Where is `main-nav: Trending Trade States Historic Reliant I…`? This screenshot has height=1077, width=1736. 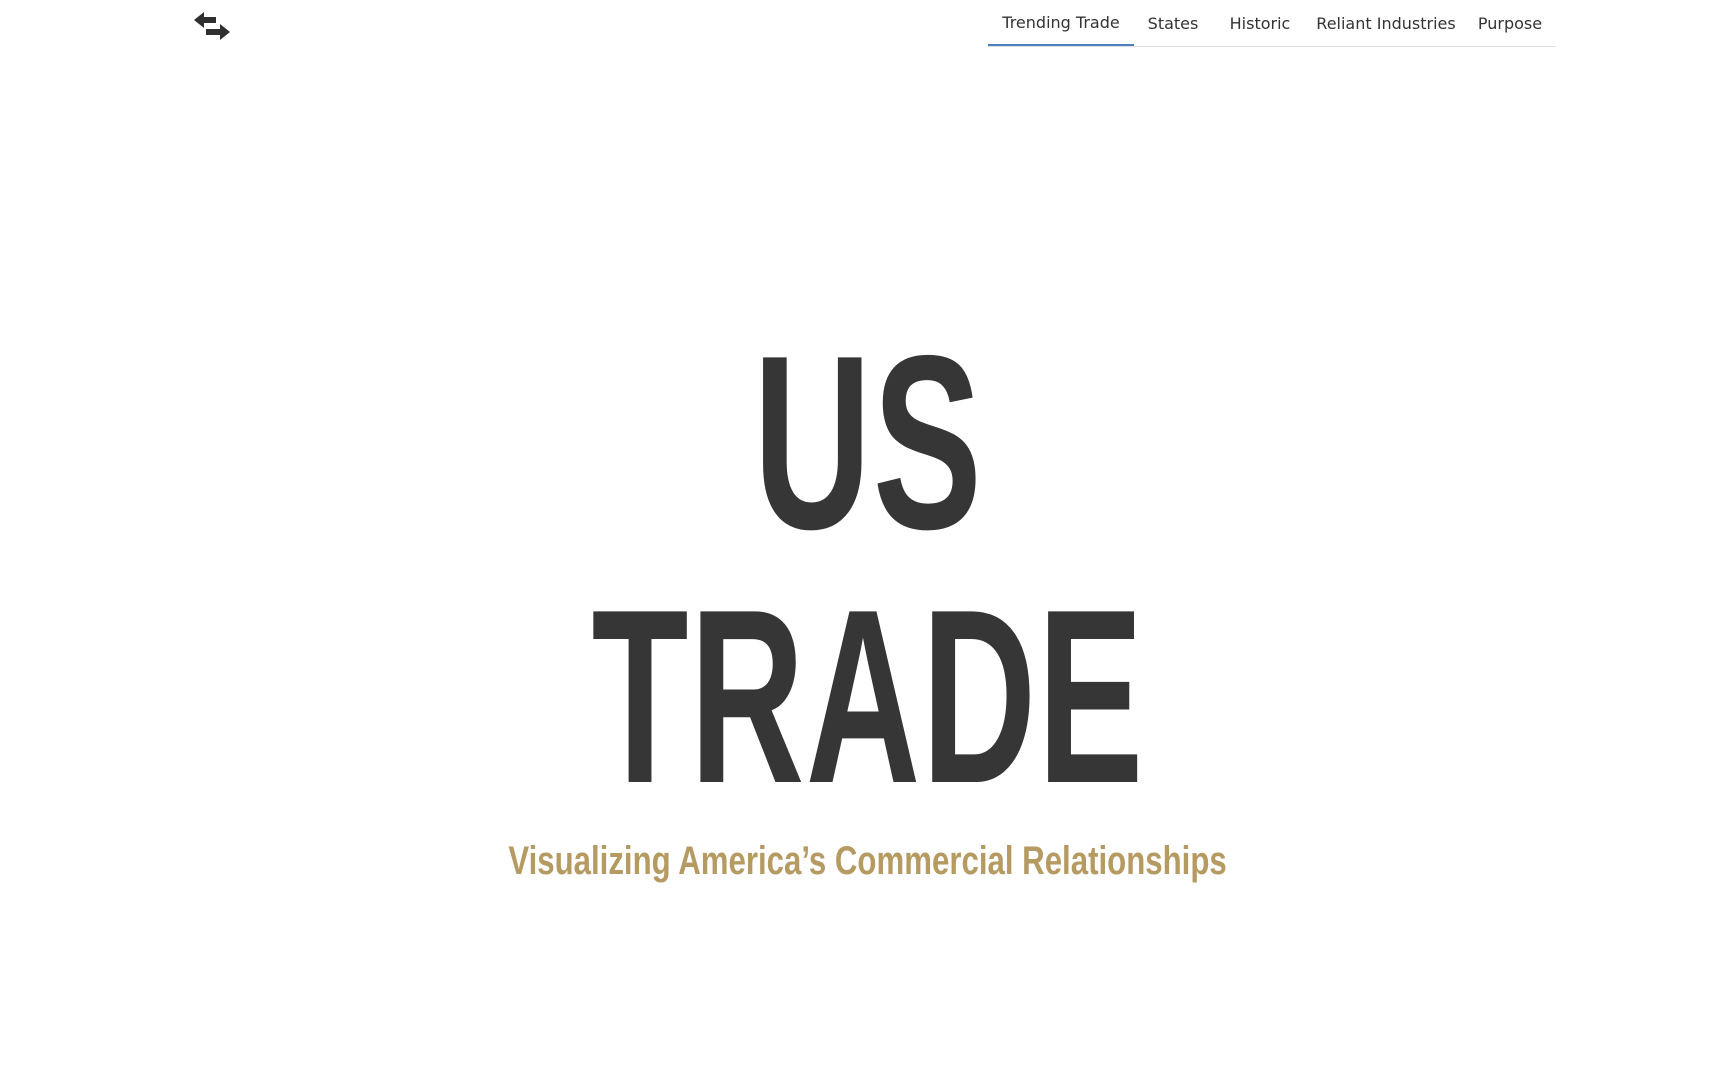
main-nav: Trending Trade States Historic Reliant I… is located at coordinates (1272, 23).